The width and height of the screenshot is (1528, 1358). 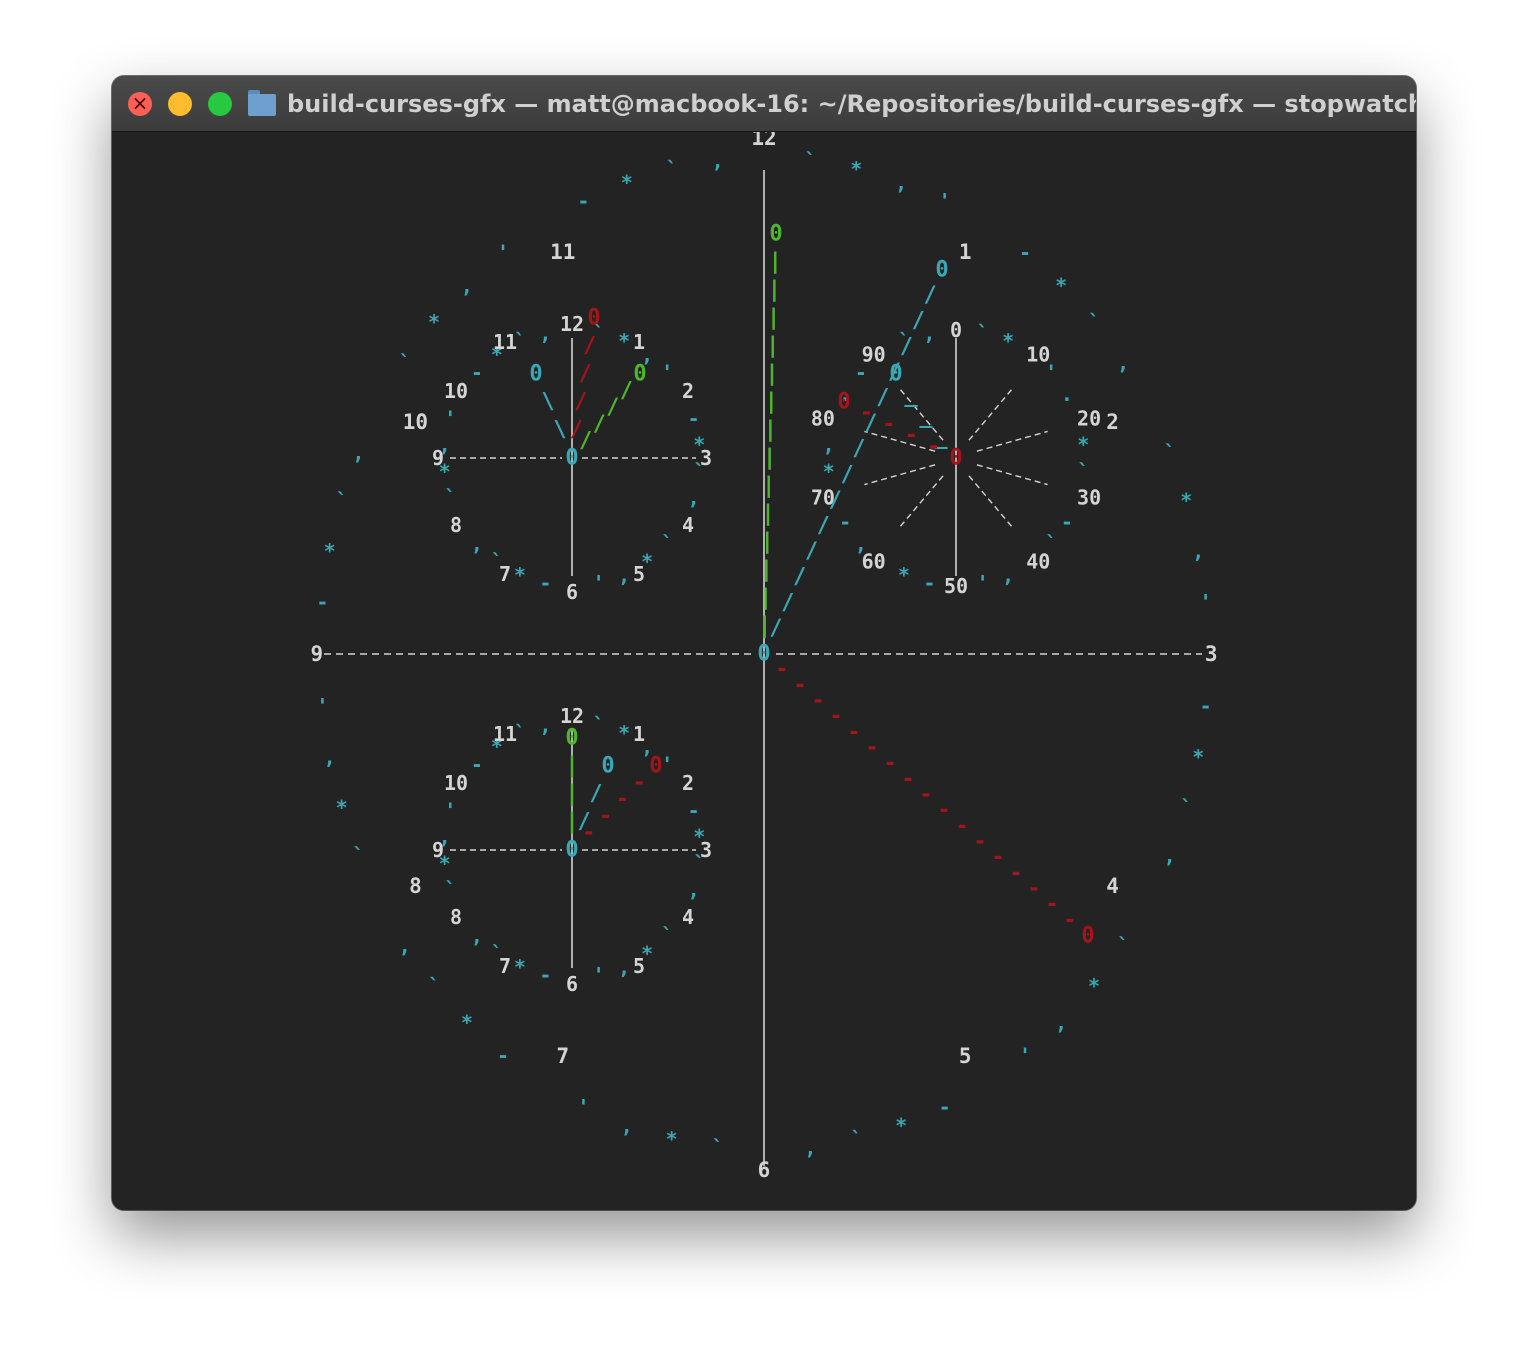 What do you see at coordinates (180, 104) in the screenshot?
I see `minimize-button` at bounding box center [180, 104].